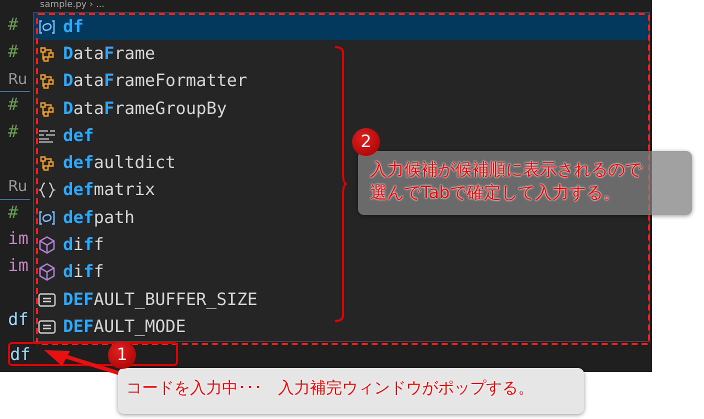 Image resolution: width=704 pixels, height=419 pixels. I want to click on suggestion-item: DataF rameFormatter, so click(182, 81).